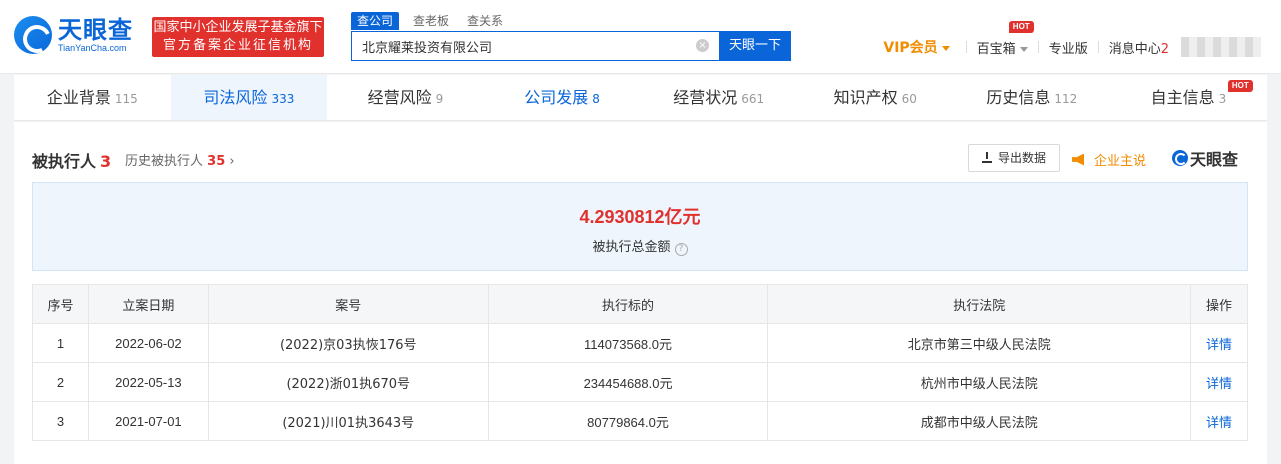  What do you see at coordinates (916, 47) in the screenshot?
I see `vip-member-link: VIP会员` at bounding box center [916, 47].